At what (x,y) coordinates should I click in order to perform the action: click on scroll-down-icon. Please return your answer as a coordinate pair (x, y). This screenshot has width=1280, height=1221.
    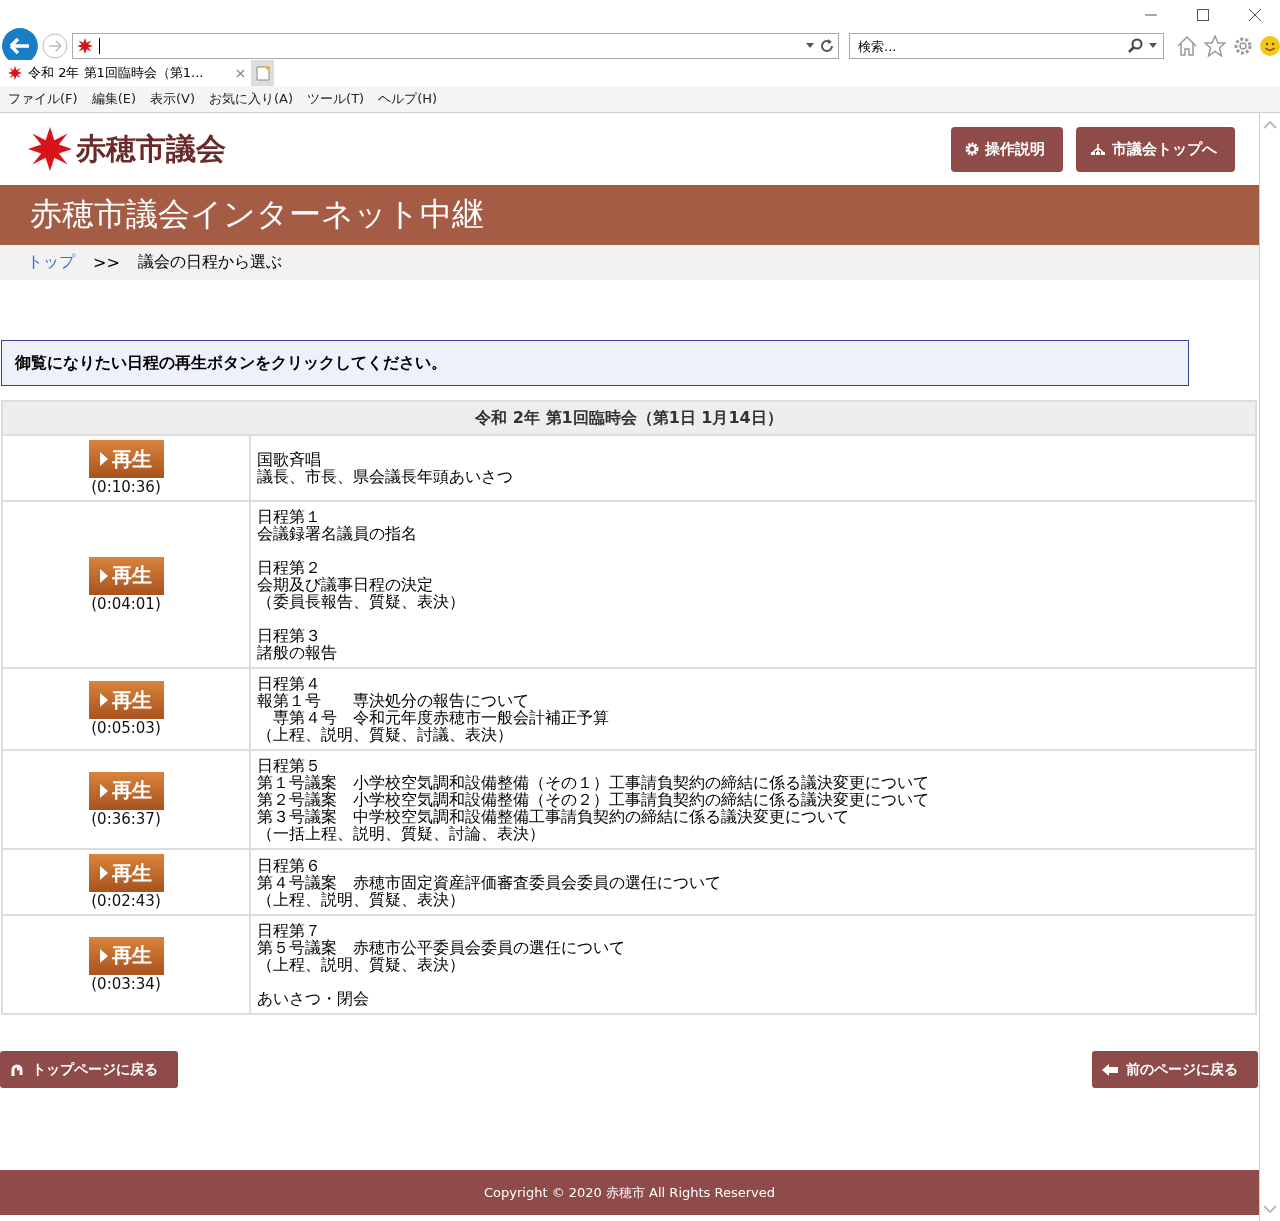
    Looking at the image, I should click on (1270, 1209).